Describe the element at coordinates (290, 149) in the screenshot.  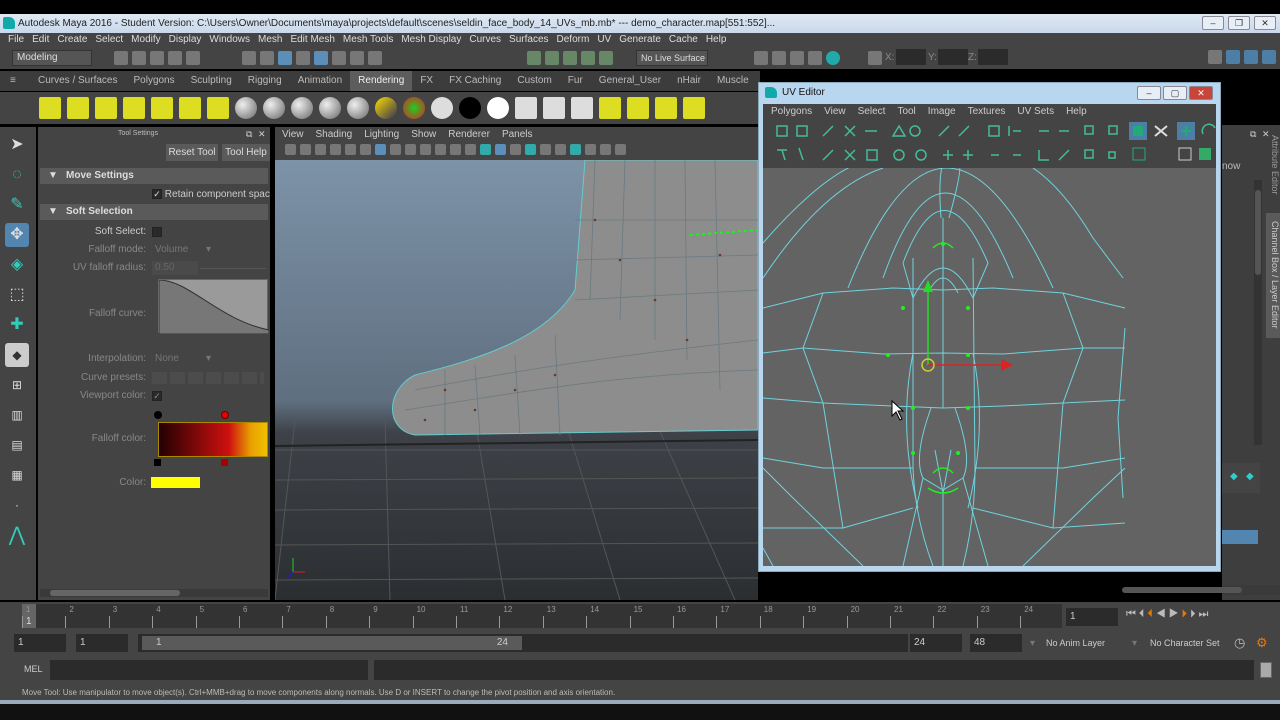
I see `camera-icon` at that location.